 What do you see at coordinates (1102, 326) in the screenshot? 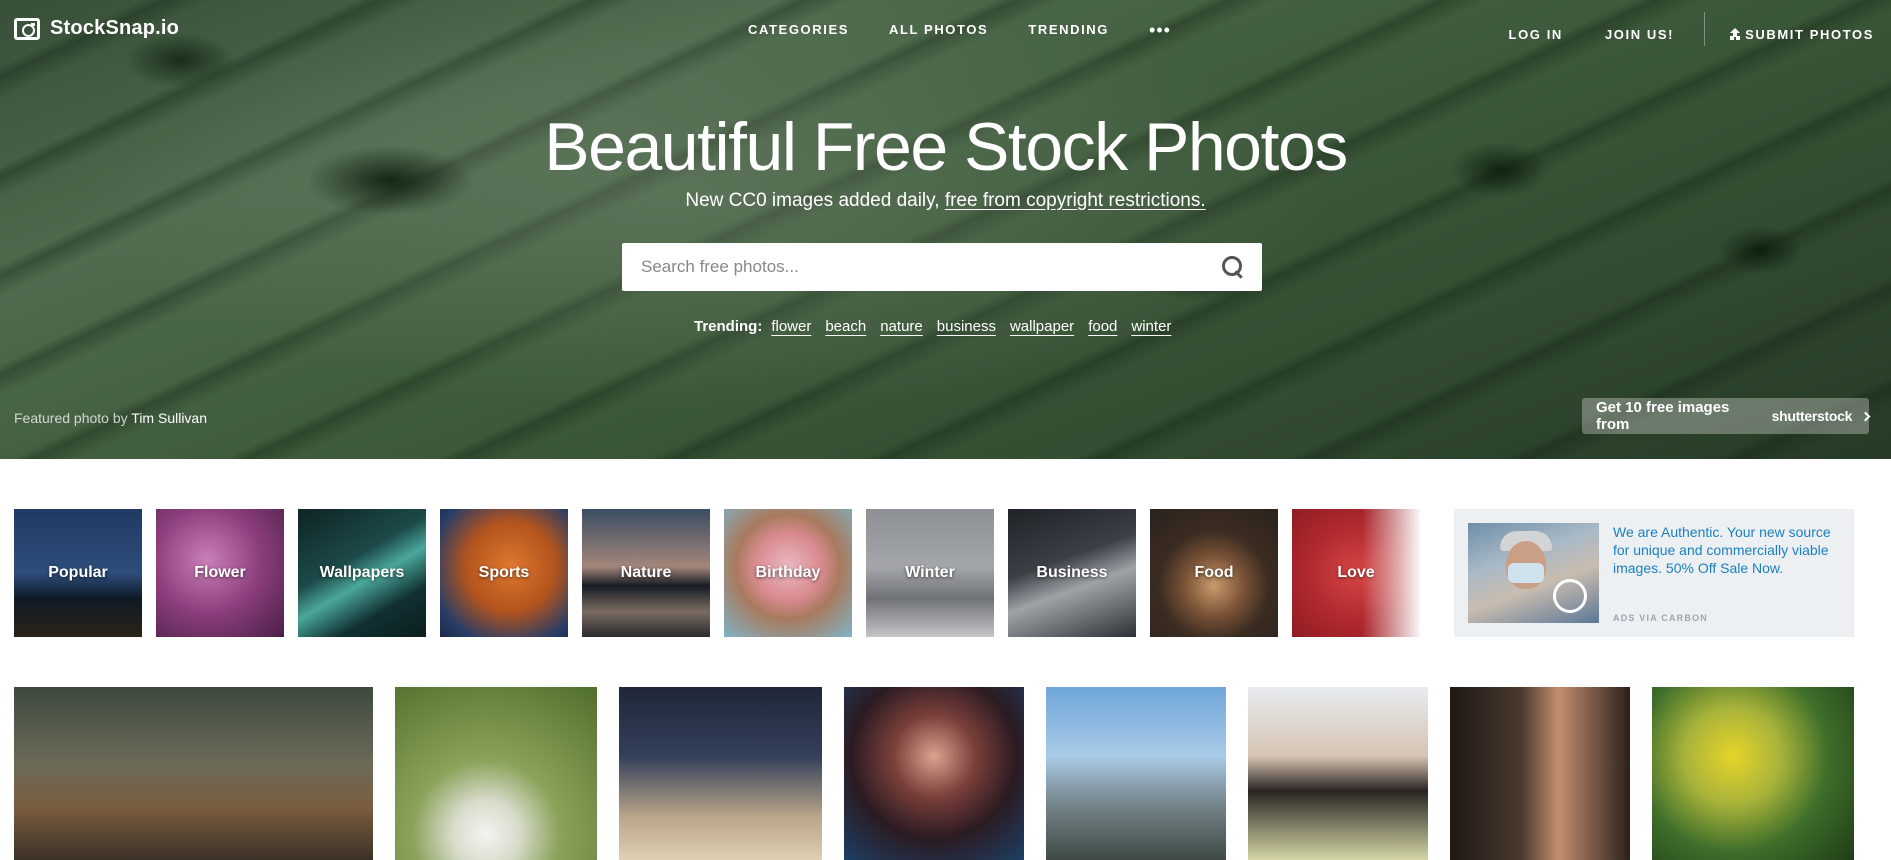
I see `trending-tag-food: food` at bounding box center [1102, 326].